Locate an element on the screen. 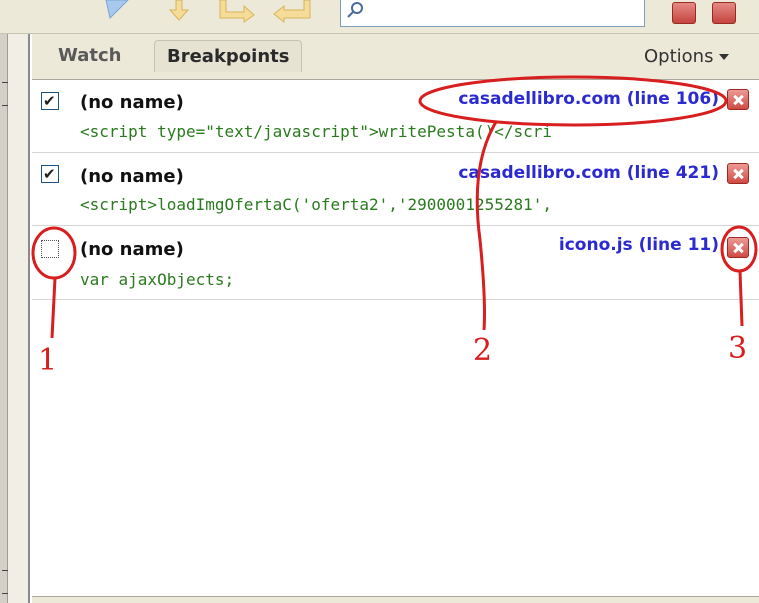 The width and height of the screenshot is (759, 603). annotation-ellipse-delete is located at coordinates (739, 249).